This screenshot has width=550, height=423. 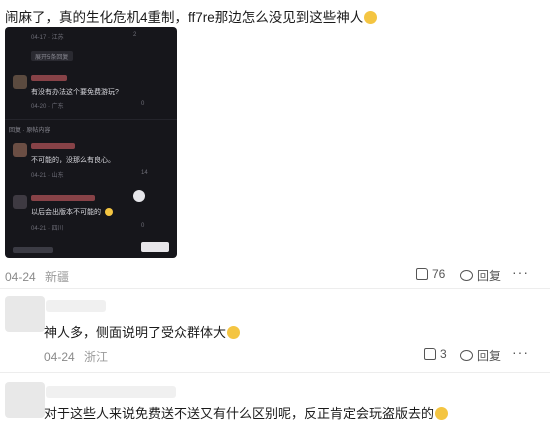 I want to click on post-like-count: 76, so click(x=439, y=274).